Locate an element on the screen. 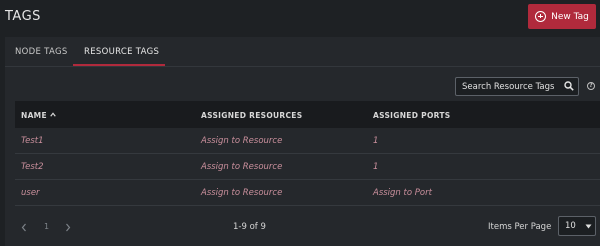 The width and height of the screenshot is (600, 246). page-title: TAGS is located at coordinates (23, 16).